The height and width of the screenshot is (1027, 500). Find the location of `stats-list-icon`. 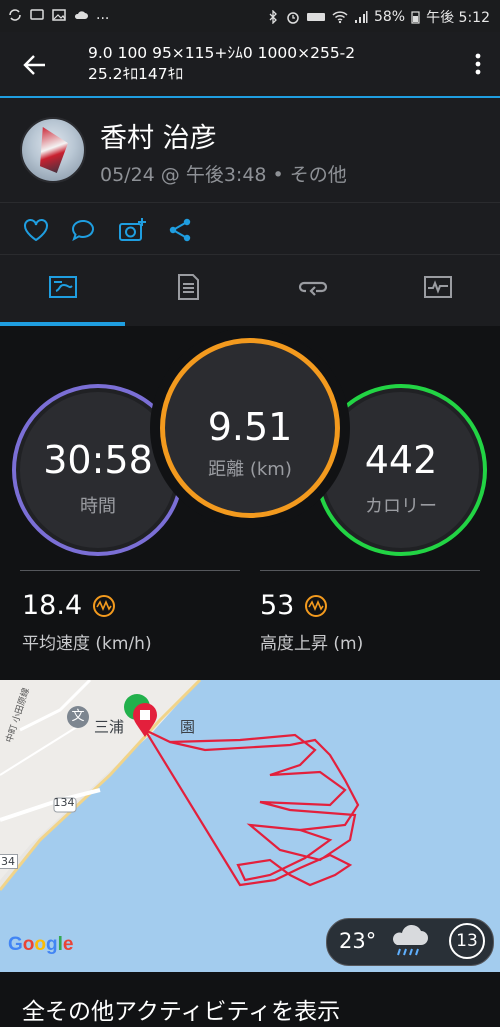

stats-list-icon is located at coordinates (188, 287).